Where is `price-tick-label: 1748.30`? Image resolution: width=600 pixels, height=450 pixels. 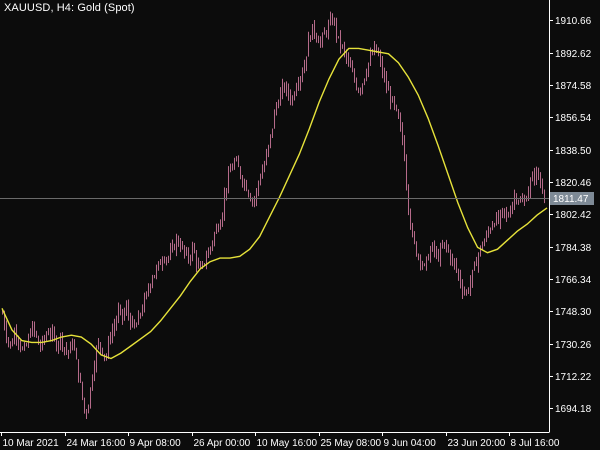
price-tick-label: 1748.30 is located at coordinates (573, 312).